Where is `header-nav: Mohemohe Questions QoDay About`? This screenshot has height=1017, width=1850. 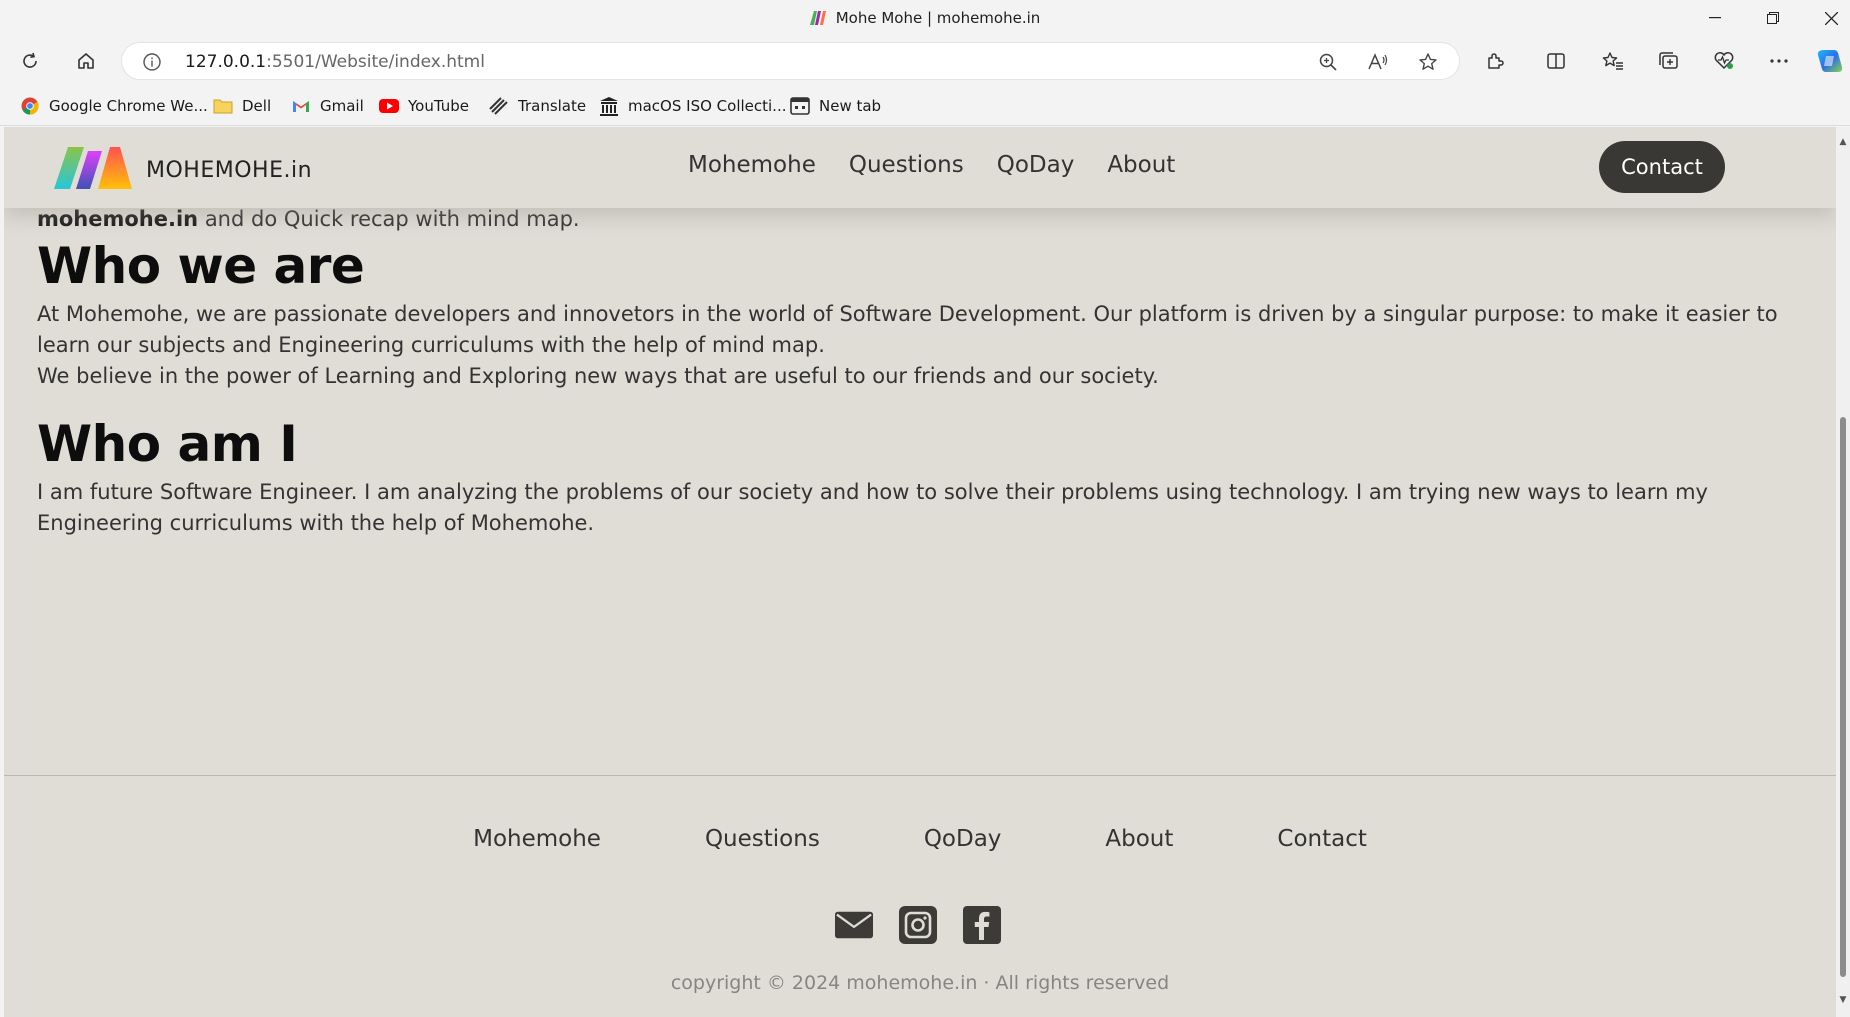 header-nav: Mohemohe Questions QoDay About is located at coordinates (931, 165).